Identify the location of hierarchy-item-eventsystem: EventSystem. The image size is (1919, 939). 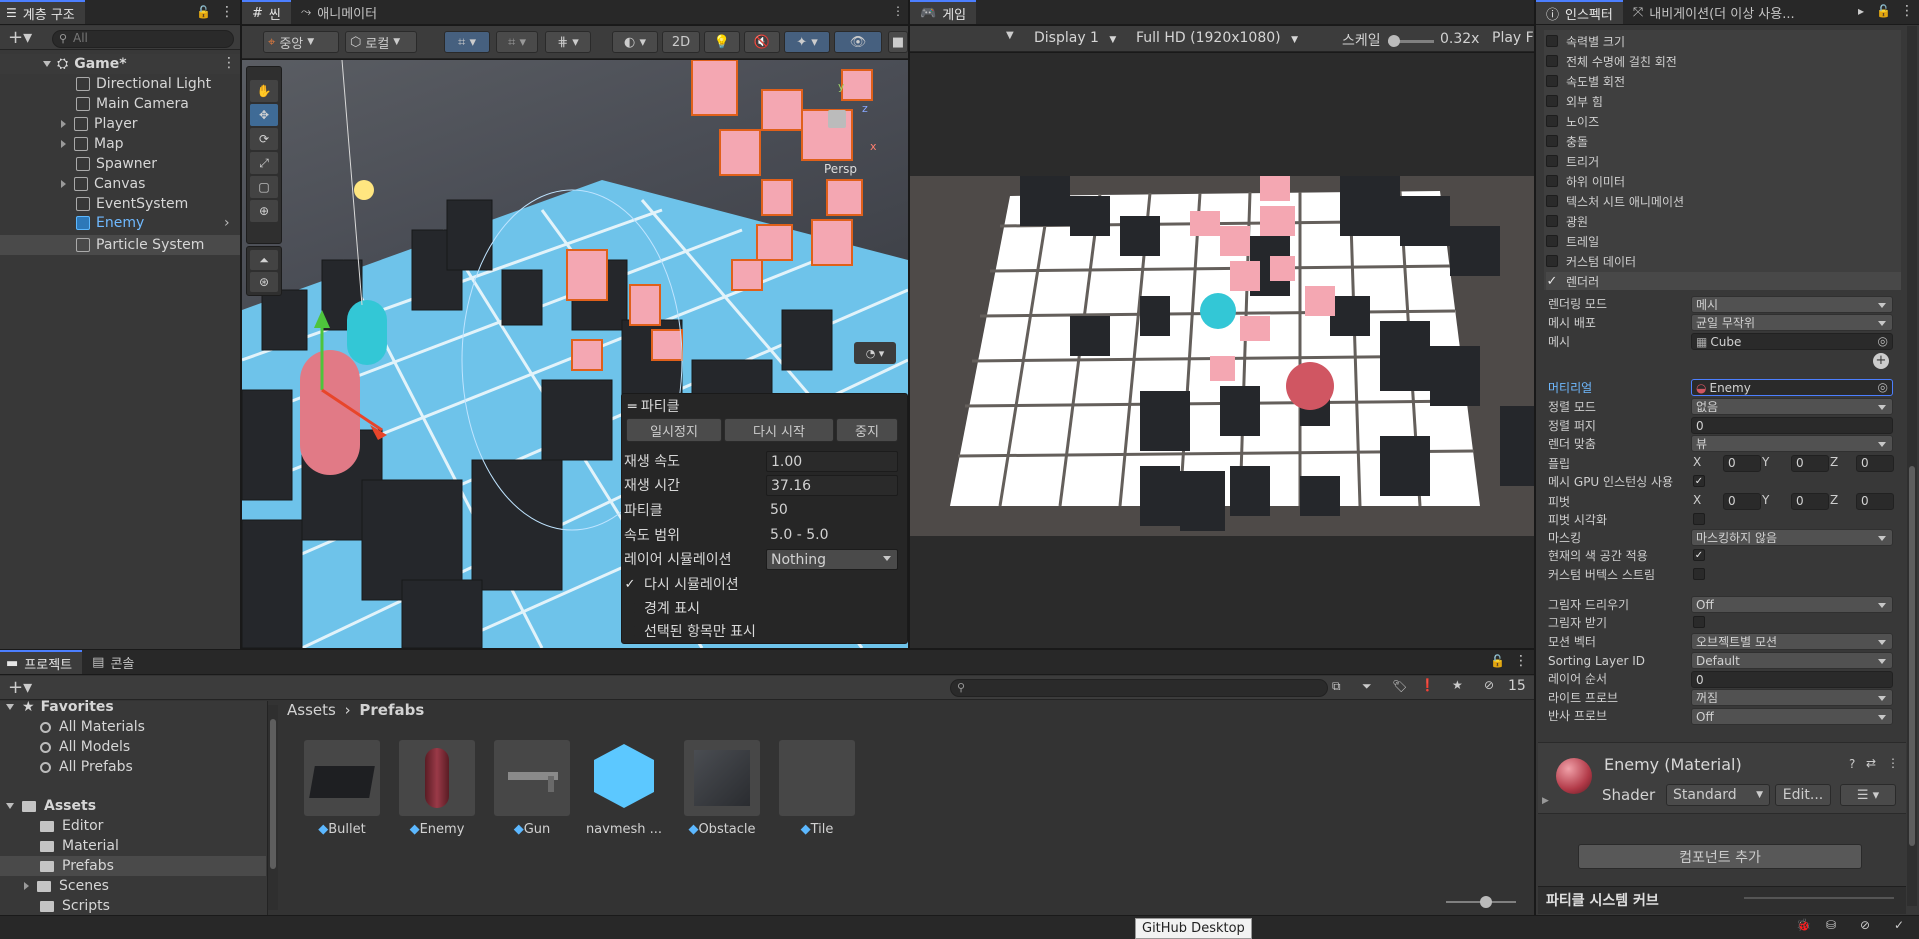
(94, 204).